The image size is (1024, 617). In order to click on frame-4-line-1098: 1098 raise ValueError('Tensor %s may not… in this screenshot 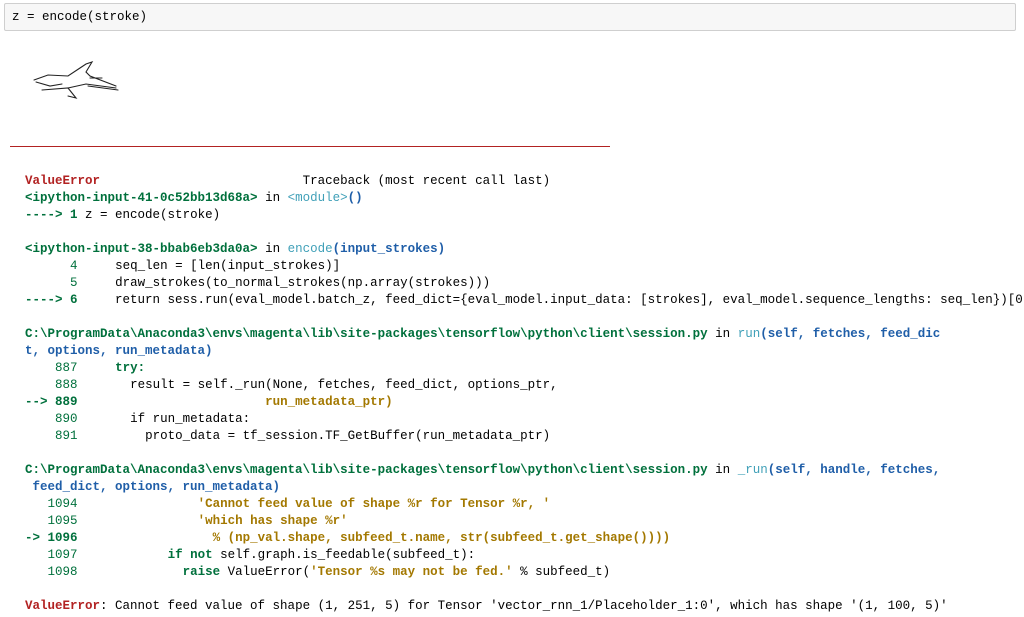, I will do `click(329, 572)`.